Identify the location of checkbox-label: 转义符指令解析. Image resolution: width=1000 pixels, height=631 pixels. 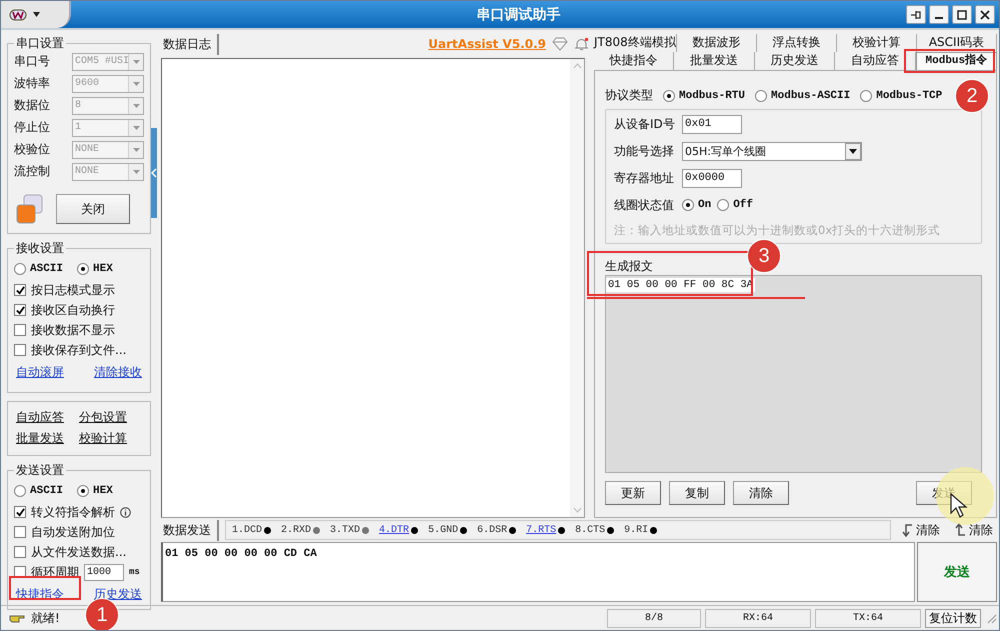
(73, 512).